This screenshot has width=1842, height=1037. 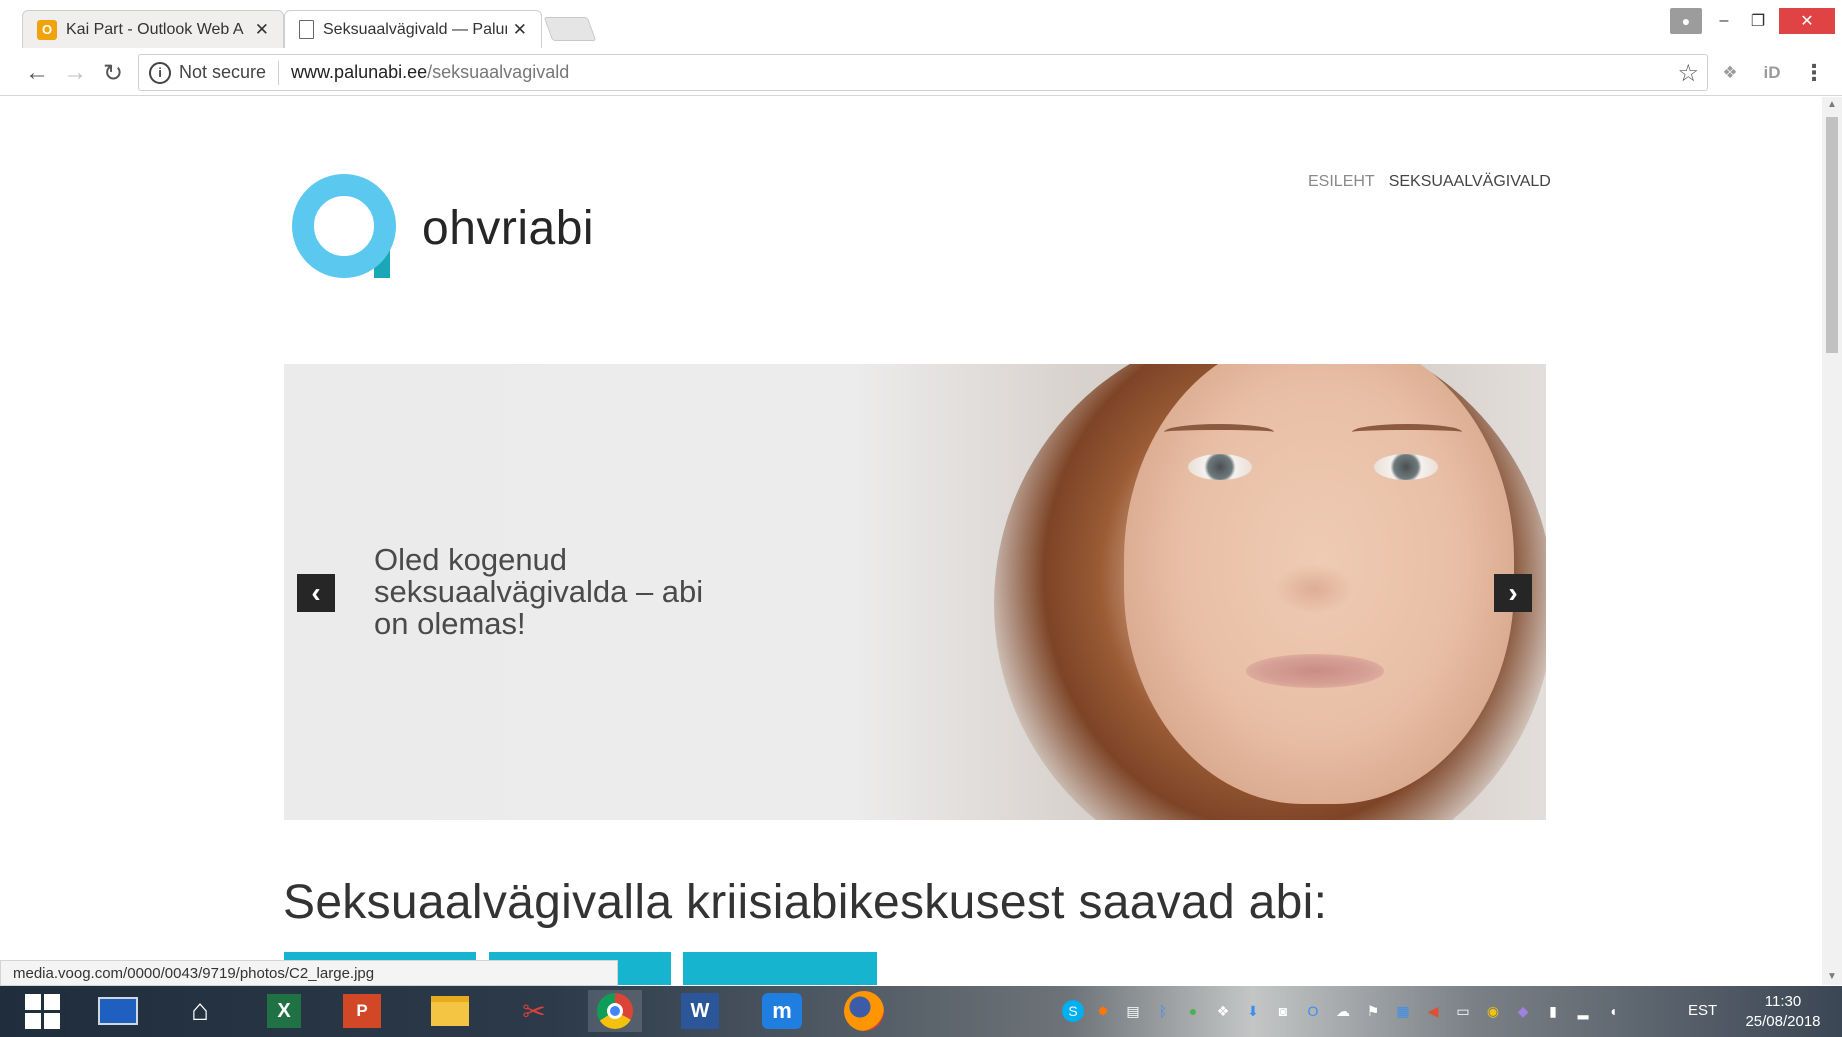 I want to click on new-tab-button, so click(x=570, y=29).